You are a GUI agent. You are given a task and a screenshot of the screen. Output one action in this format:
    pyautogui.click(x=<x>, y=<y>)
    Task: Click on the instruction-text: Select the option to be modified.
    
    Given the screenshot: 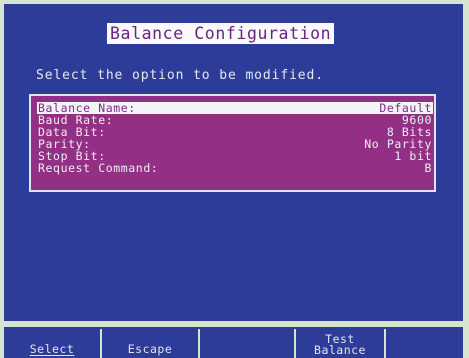 What is the action you would take?
    pyautogui.click(x=180, y=75)
    